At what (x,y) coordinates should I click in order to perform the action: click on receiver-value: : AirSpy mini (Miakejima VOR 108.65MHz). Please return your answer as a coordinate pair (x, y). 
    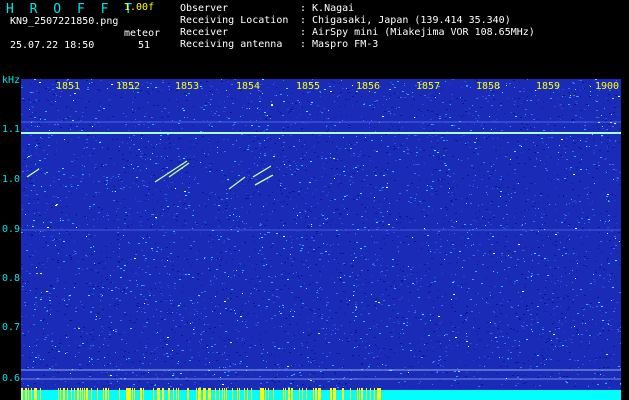
    Looking at the image, I should click on (417, 32).